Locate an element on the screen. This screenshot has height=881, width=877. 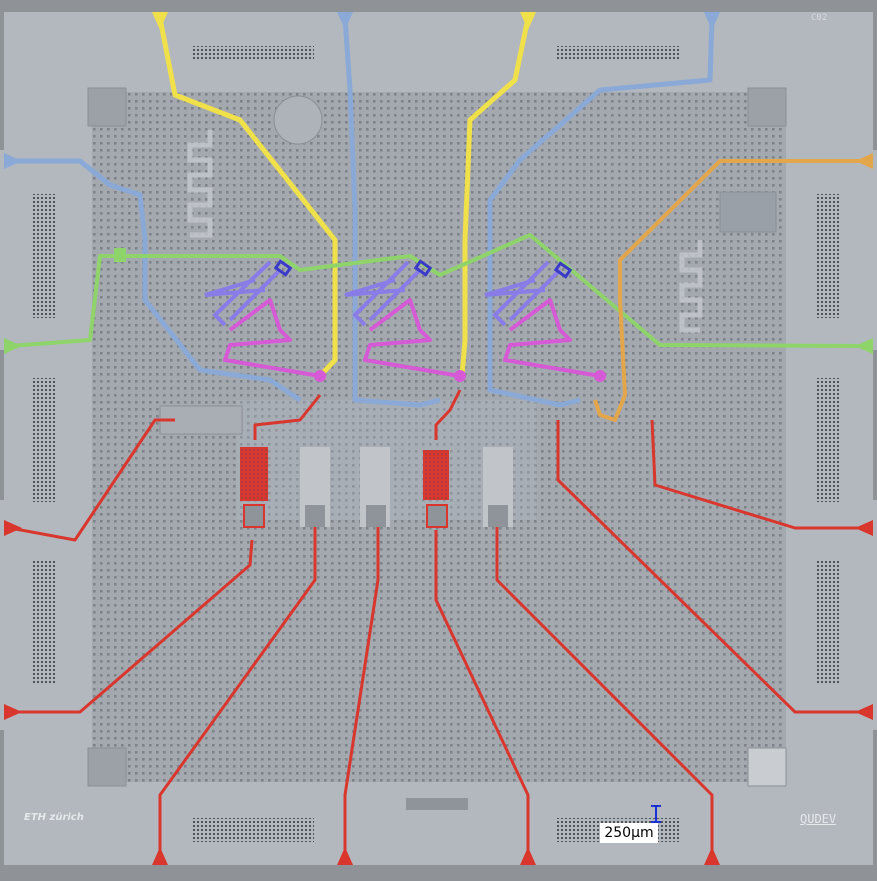
feedline-stub is located at coordinates (120, 255).